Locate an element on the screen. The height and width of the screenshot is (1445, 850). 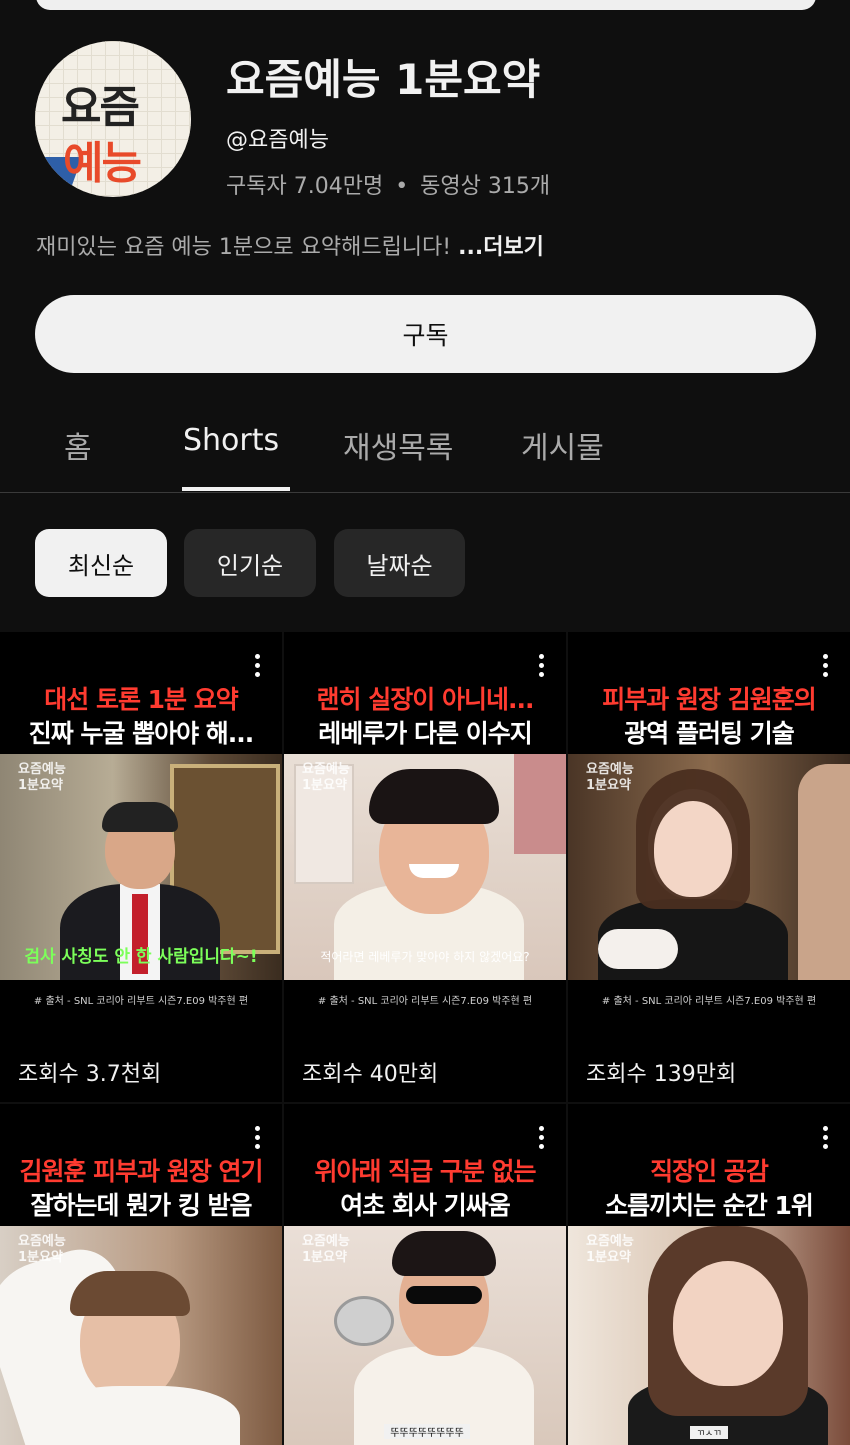
view-count: 조회수 3.7천회 is located at coordinates (90, 1074).